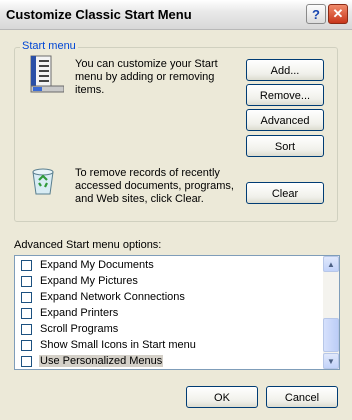  Describe the element at coordinates (118, 345) in the screenshot. I see `option-label: Show Small Icons in Start menu` at that location.